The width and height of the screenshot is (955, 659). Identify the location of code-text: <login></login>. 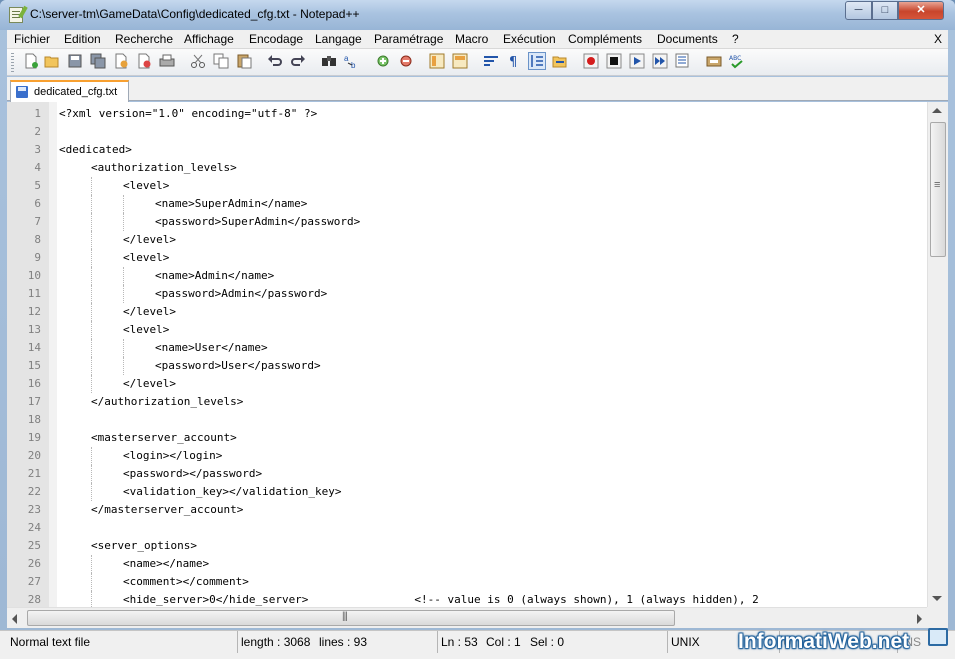
(173, 455).